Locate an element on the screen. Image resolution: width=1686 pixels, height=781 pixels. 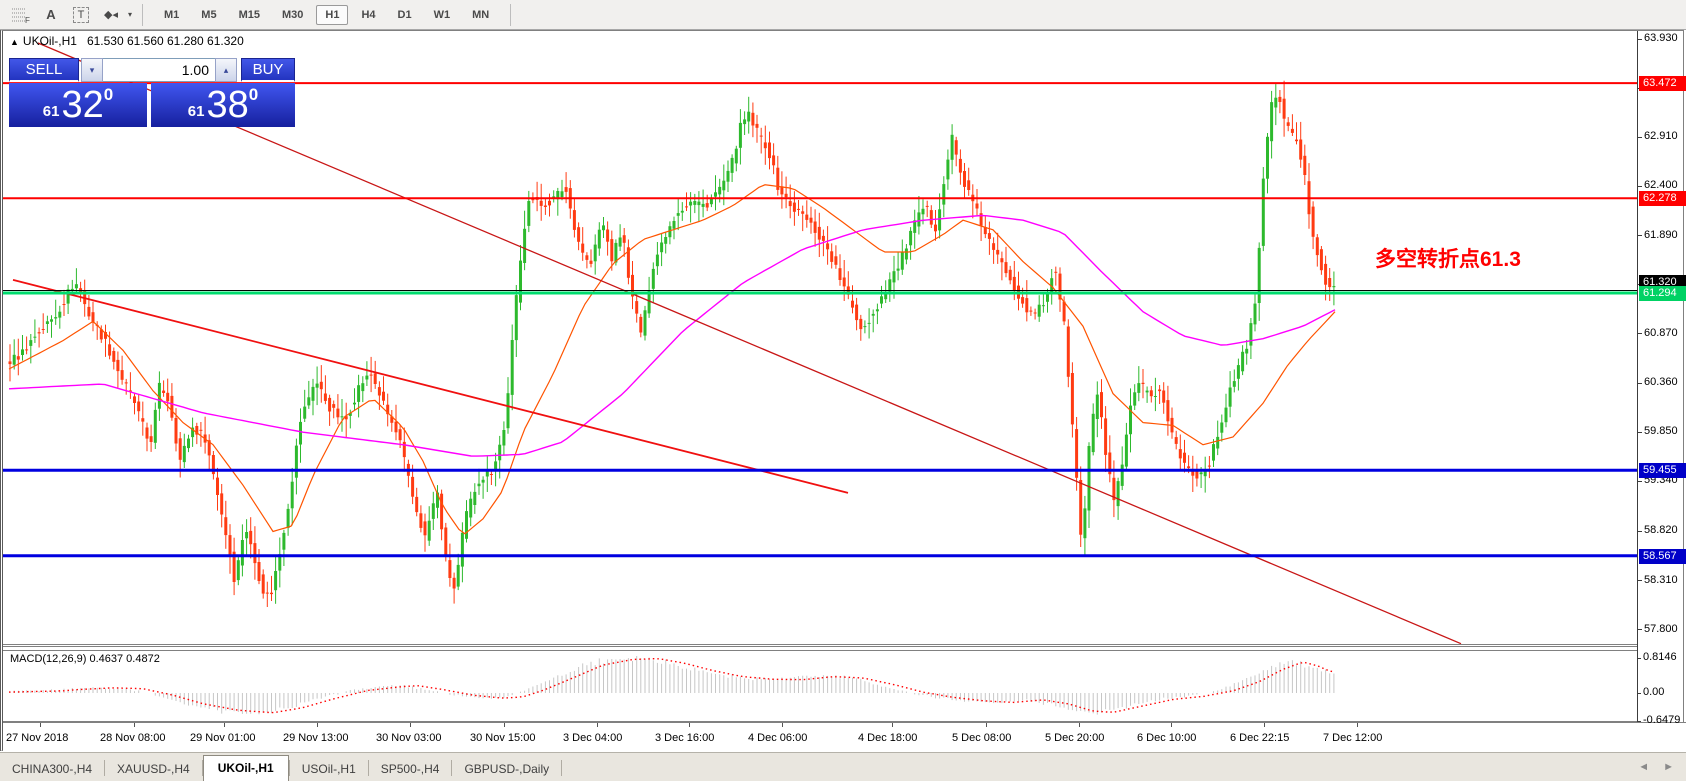
timeframe-button-D1: D1 is located at coordinates (405, 15).